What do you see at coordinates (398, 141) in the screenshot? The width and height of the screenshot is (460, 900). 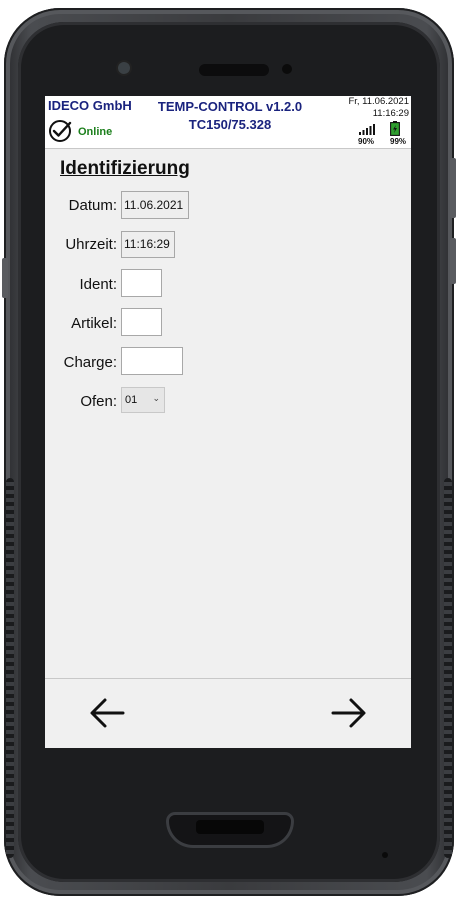 I see `battery-percent: 99%` at bounding box center [398, 141].